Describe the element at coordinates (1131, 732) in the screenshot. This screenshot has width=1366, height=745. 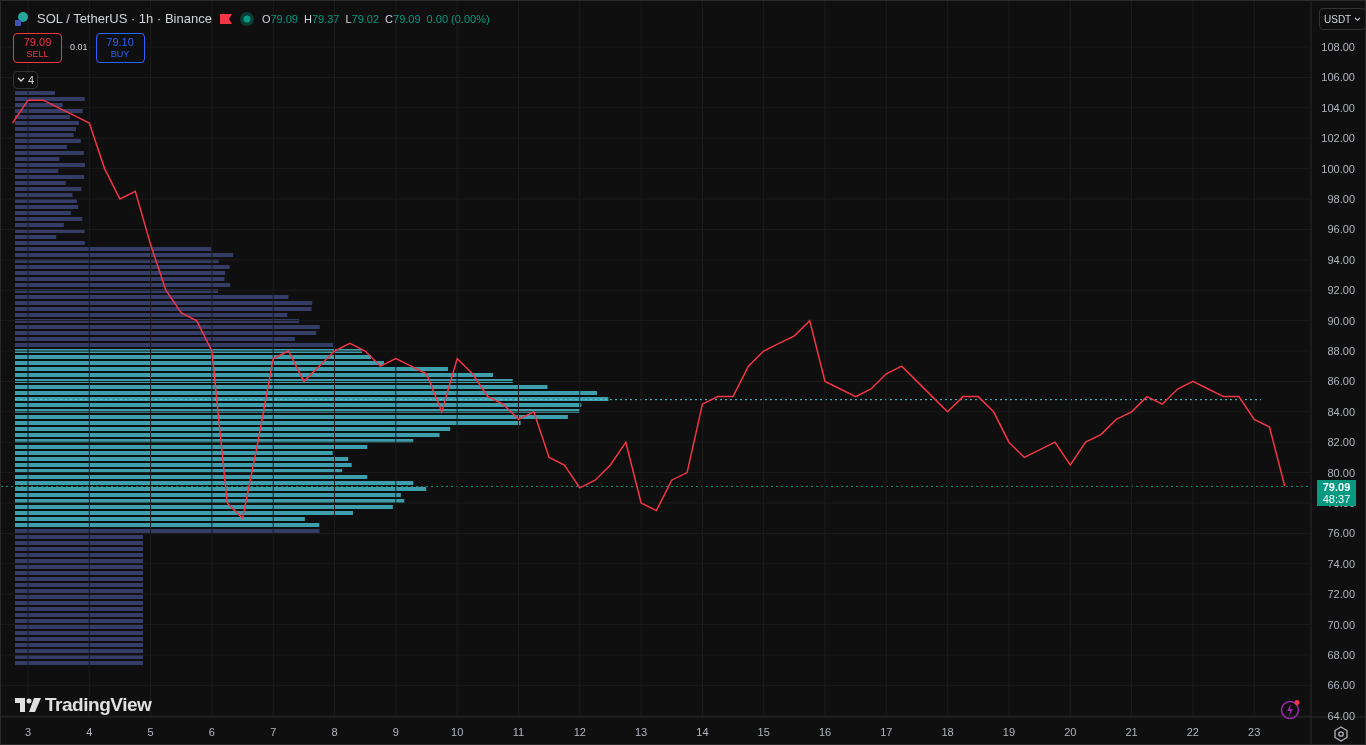
I see `time-axis-label: 21` at that location.